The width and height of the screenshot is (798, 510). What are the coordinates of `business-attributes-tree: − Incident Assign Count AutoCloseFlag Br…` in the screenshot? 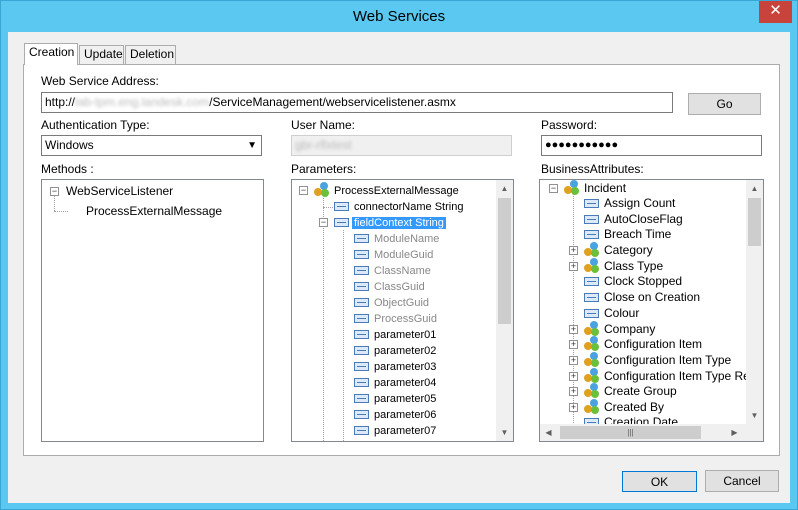 It's located at (651, 310).